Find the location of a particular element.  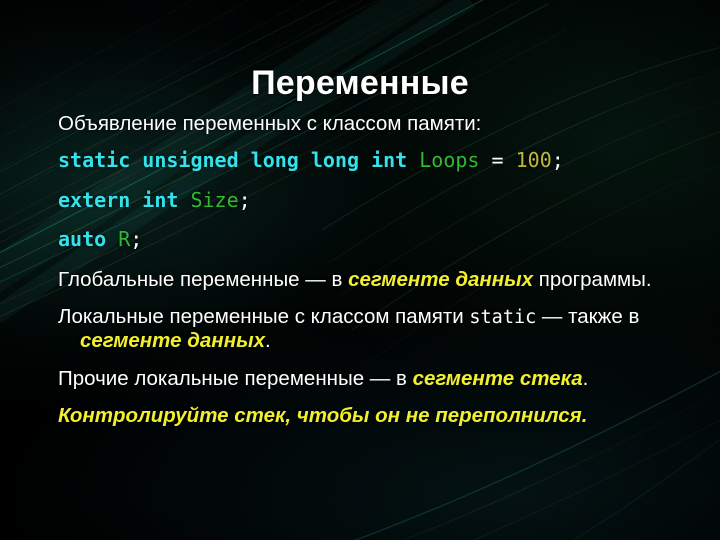

paragraph-local-static-emphasis: сегменте данных is located at coordinates (172, 341).